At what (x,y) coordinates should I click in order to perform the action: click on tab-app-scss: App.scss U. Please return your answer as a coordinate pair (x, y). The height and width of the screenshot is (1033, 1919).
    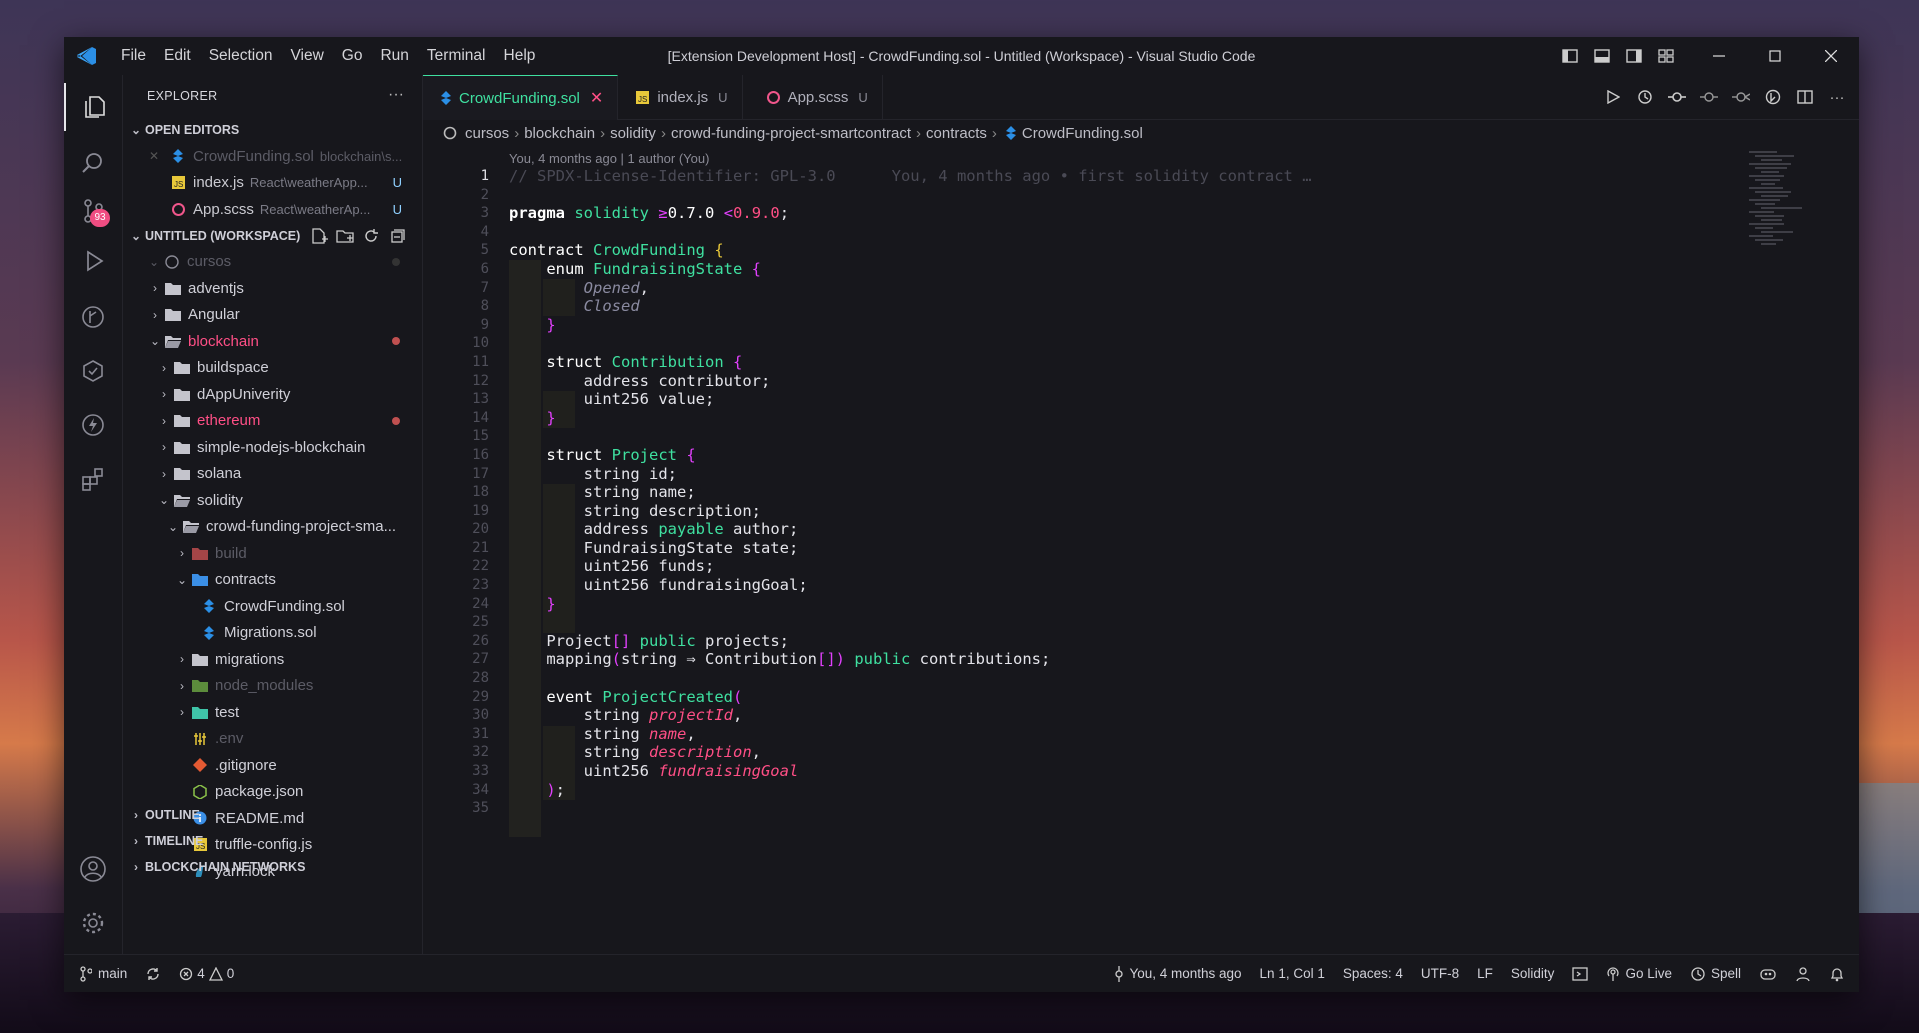
    Looking at the image, I should click on (813, 97).